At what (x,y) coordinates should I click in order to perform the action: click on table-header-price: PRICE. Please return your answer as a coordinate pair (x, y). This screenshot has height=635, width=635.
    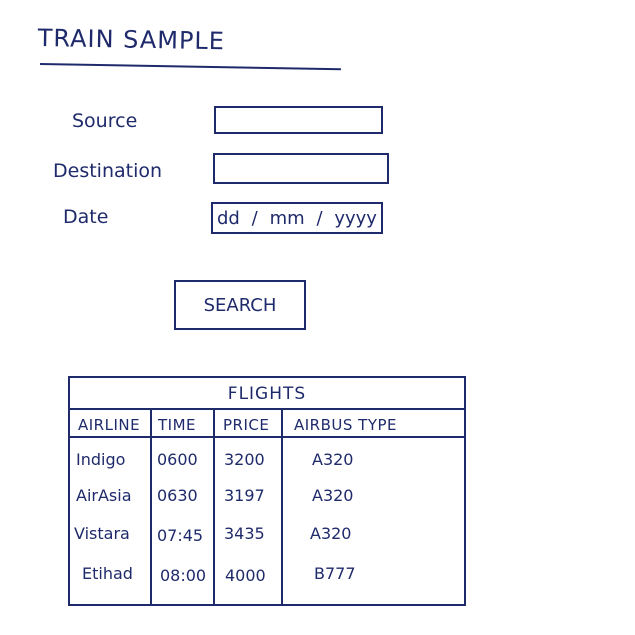
    Looking at the image, I should click on (246, 425).